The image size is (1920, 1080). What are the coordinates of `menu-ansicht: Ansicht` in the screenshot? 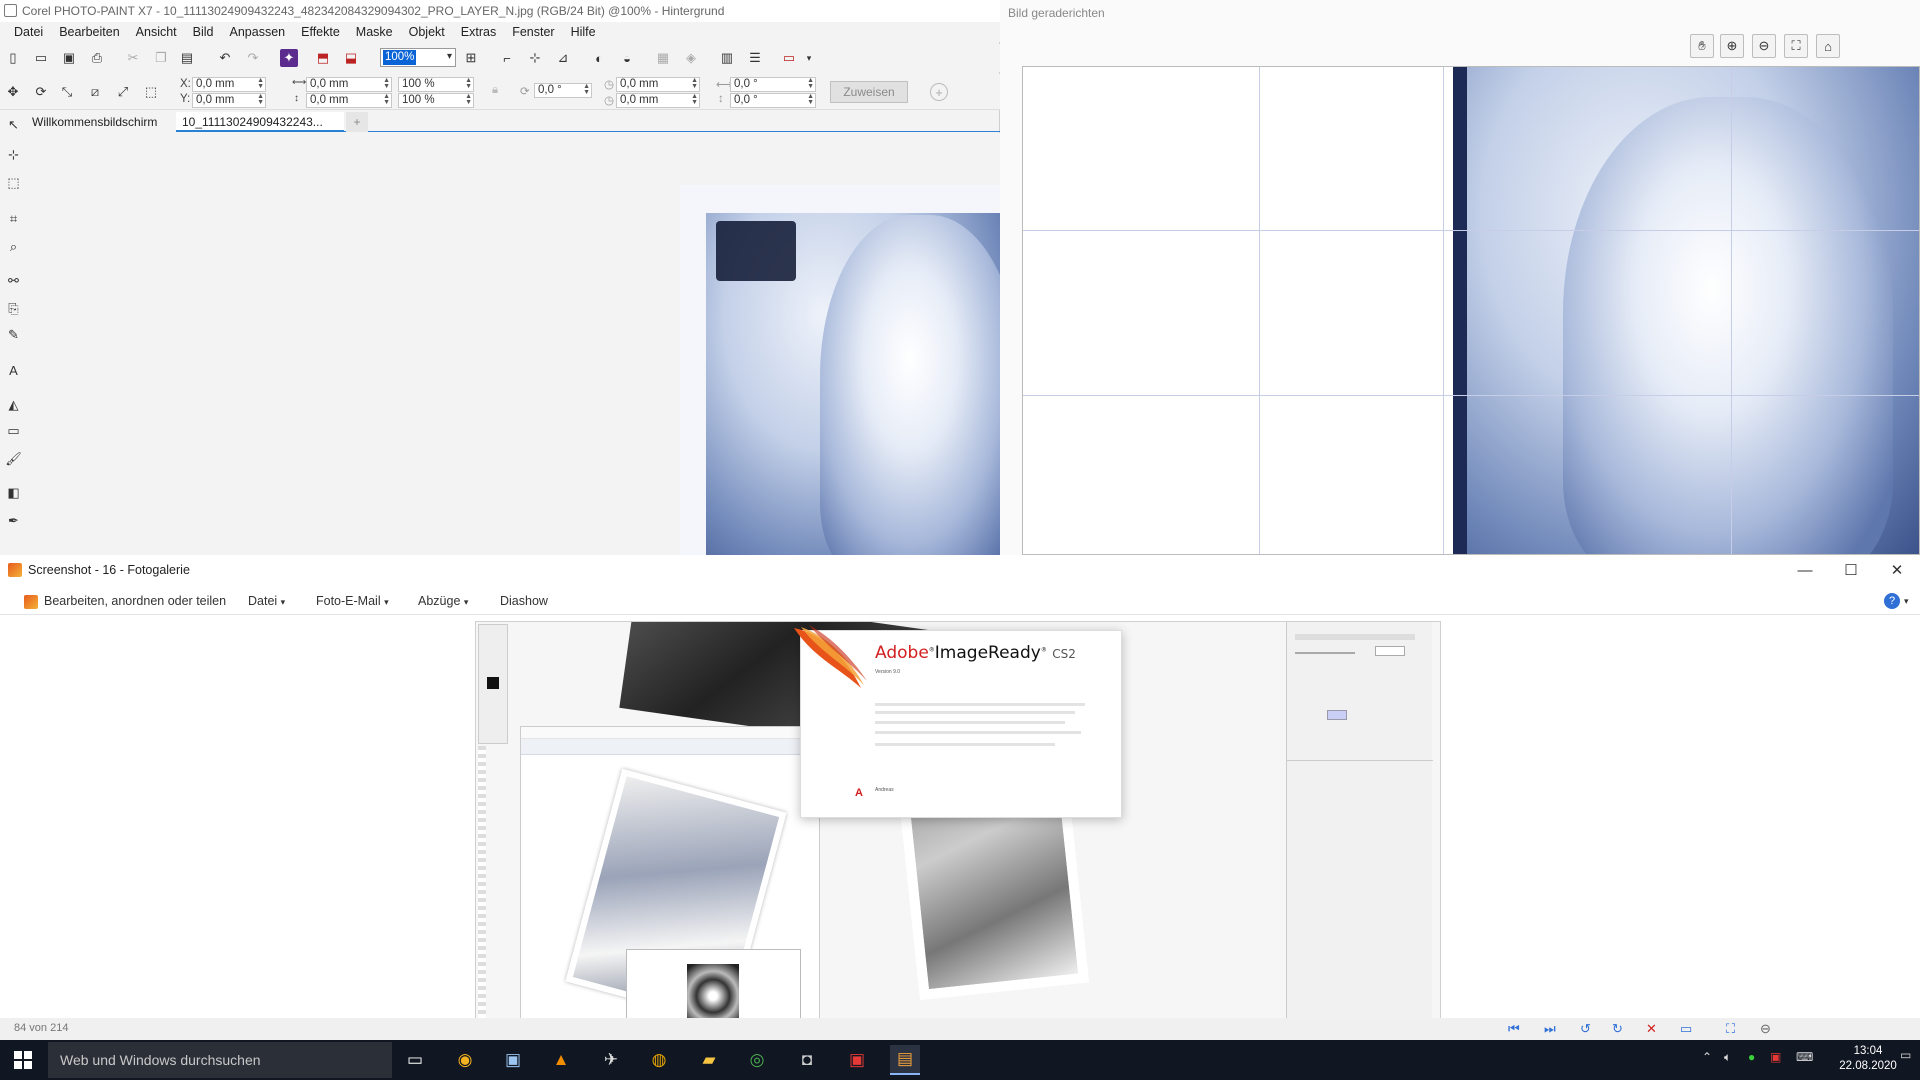 It's located at (156, 32).